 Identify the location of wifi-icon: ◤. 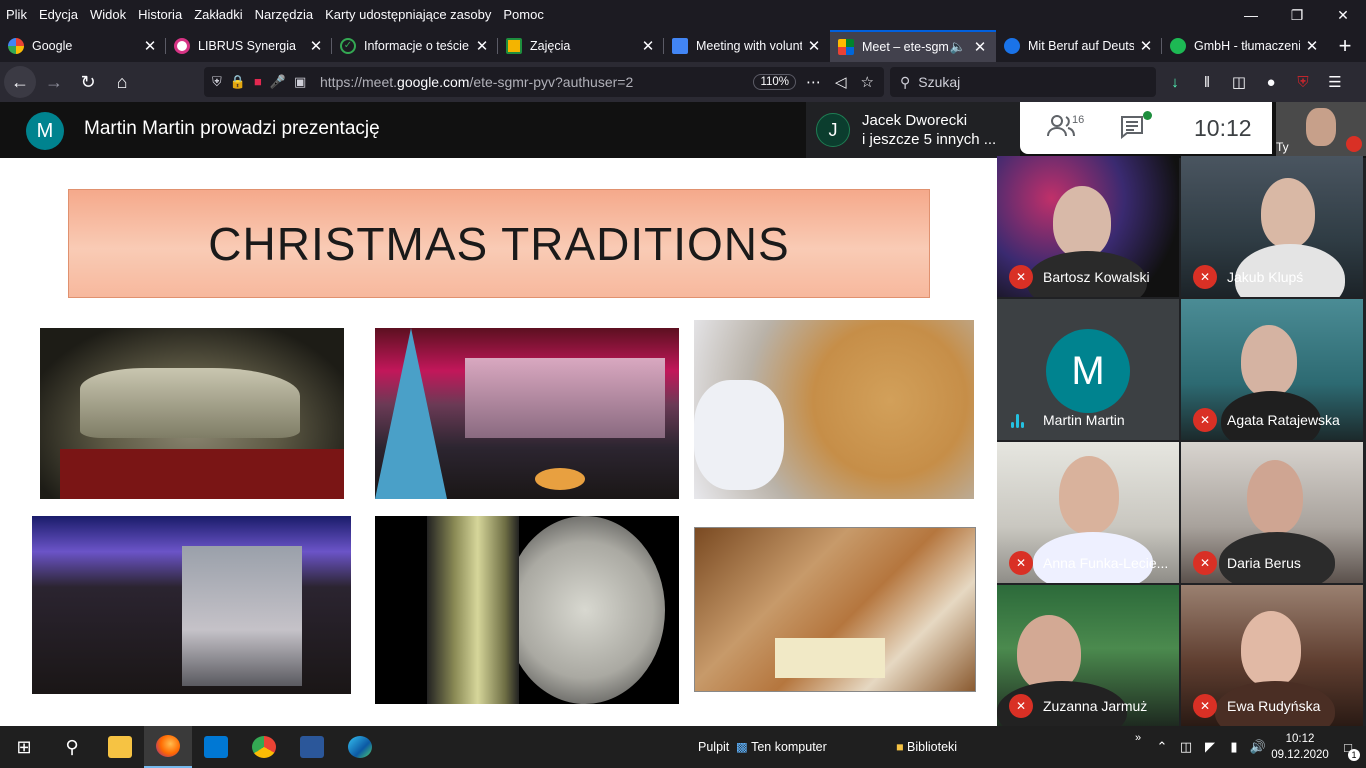
(1210, 747).